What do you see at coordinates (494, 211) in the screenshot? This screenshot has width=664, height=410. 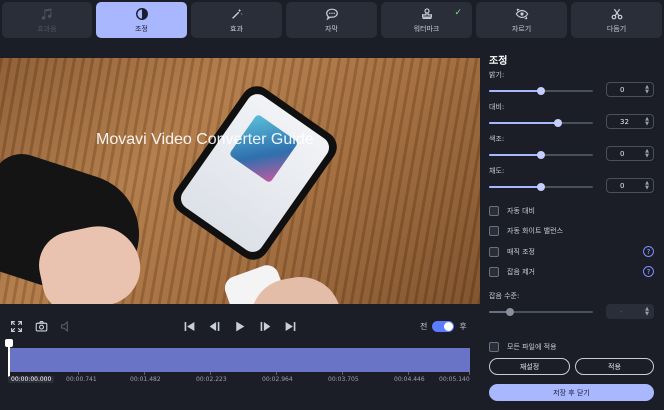 I see `auto-contrast-checkbox` at bounding box center [494, 211].